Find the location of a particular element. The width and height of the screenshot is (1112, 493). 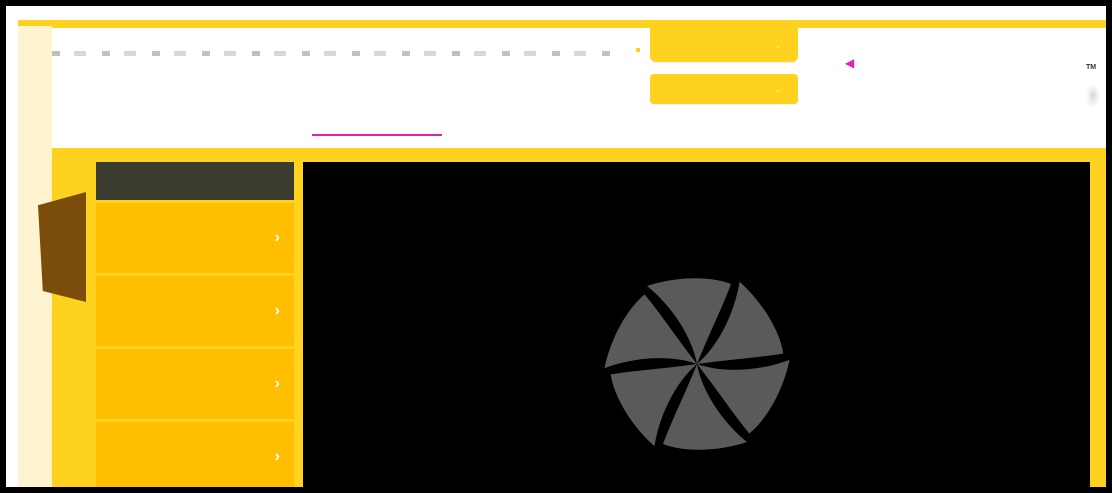

header-dropdown-button-1: ⌄ is located at coordinates (724, 45).